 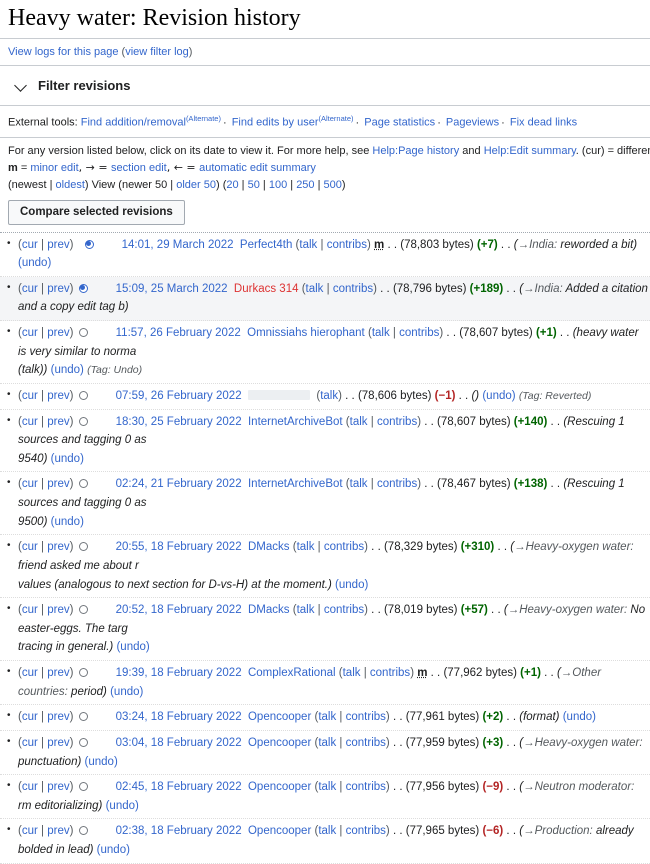 What do you see at coordinates (178, 333) in the screenshot?
I see `revision-timestamp-link: 11:57, 26 February 2022` at bounding box center [178, 333].